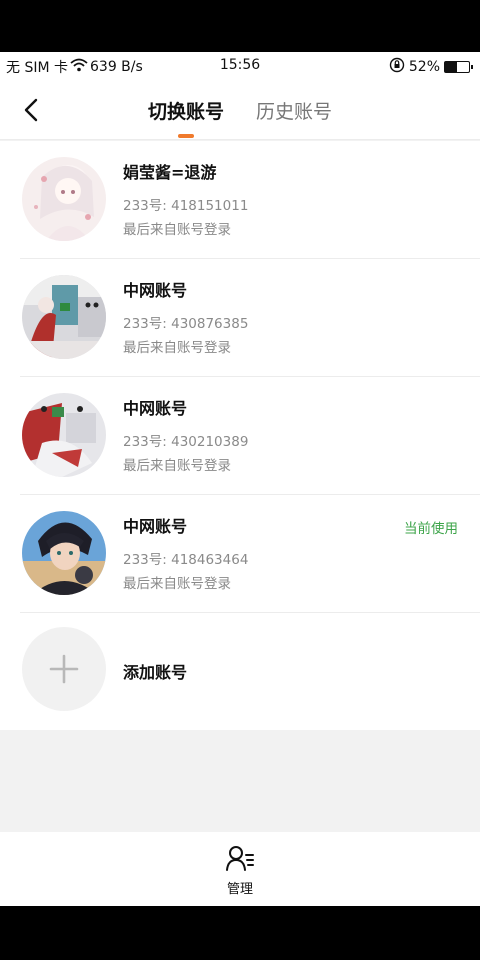 This screenshot has height=960, width=480. Describe the element at coordinates (397, 67) in the screenshot. I see `rotation-lock-icon` at that location.